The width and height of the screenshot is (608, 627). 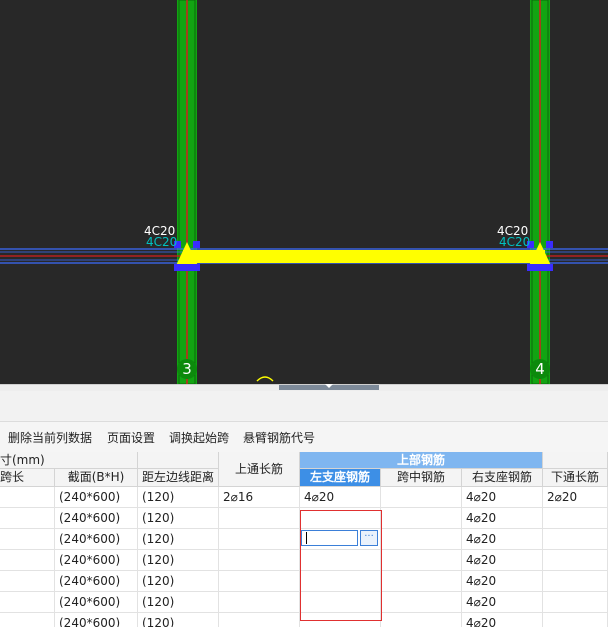 What do you see at coordinates (50, 437) in the screenshot?
I see `delete-column-data-button: 删除当前列数据` at bounding box center [50, 437].